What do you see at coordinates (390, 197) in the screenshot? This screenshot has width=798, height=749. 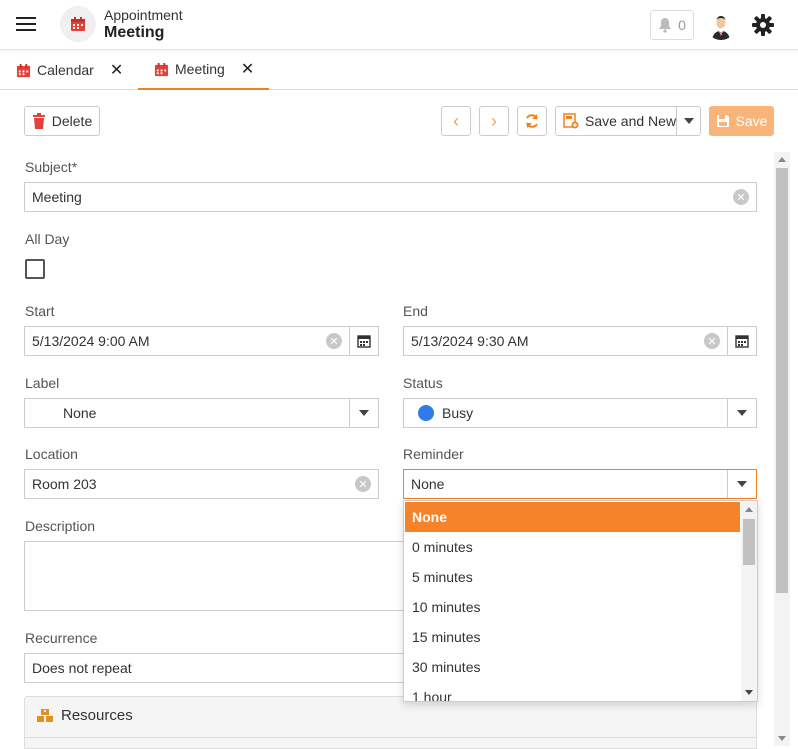 I see `subject-input: Meeting ✕` at bounding box center [390, 197].